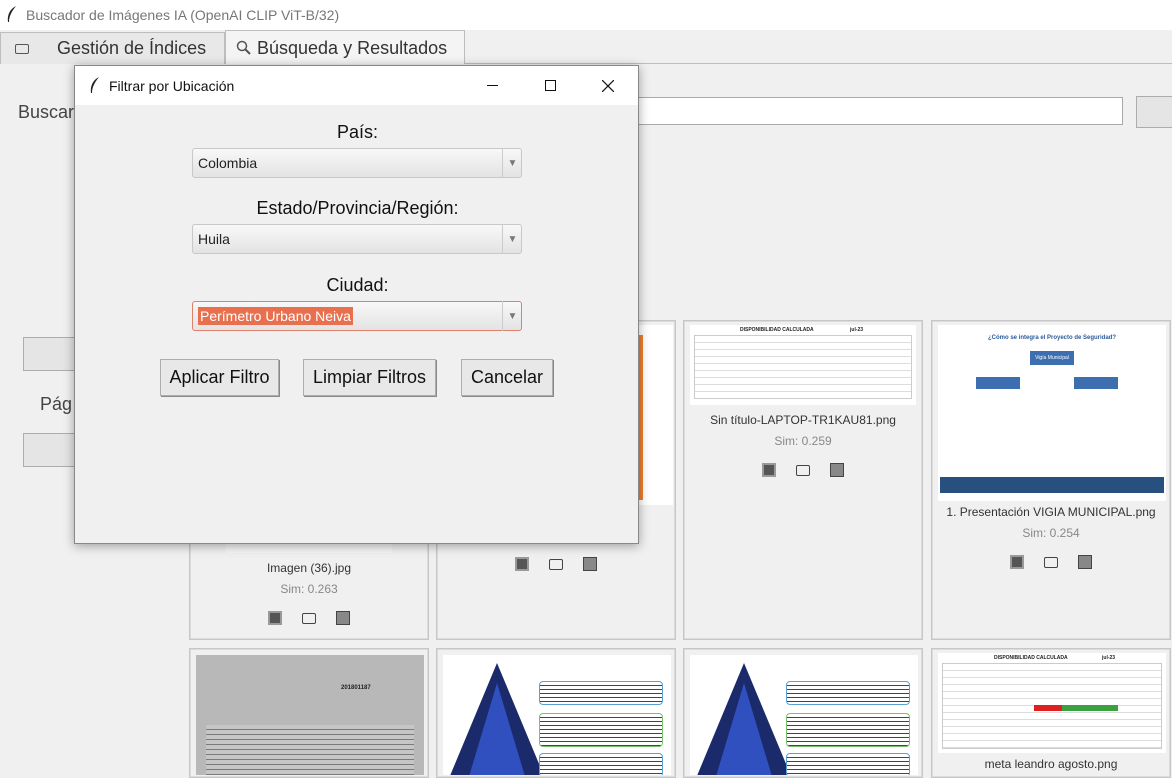 Image resolution: width=1172 pixels, height=778 pixels. Describe the element at coordinates (1051, 533) in the screenshot. I see `result-similarity: Sim: 0.254` at that location.